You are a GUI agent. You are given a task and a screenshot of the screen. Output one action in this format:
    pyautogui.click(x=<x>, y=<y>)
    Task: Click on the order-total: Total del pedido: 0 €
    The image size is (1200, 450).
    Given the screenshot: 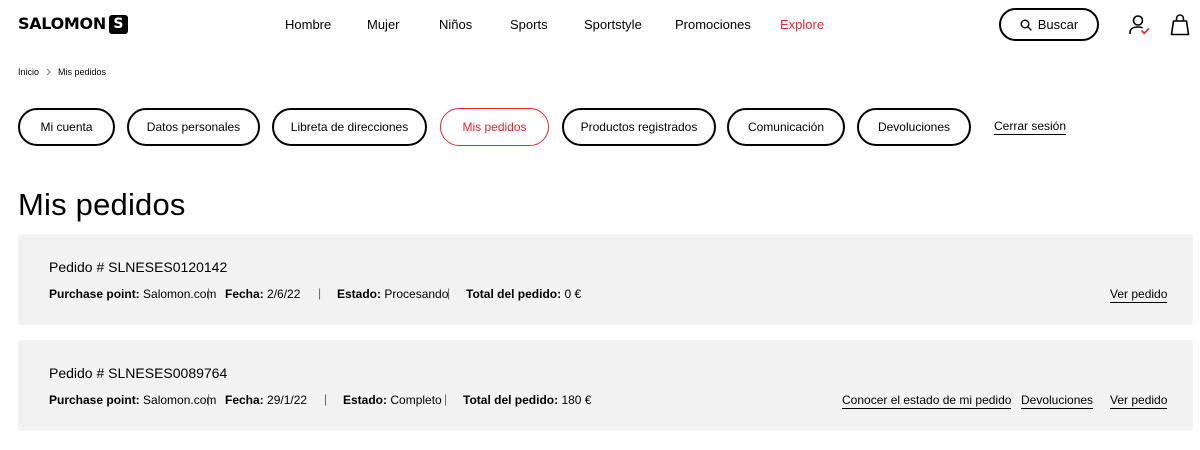 What is the action you would take?
    pyautogui.click(x=524, y=294)
    